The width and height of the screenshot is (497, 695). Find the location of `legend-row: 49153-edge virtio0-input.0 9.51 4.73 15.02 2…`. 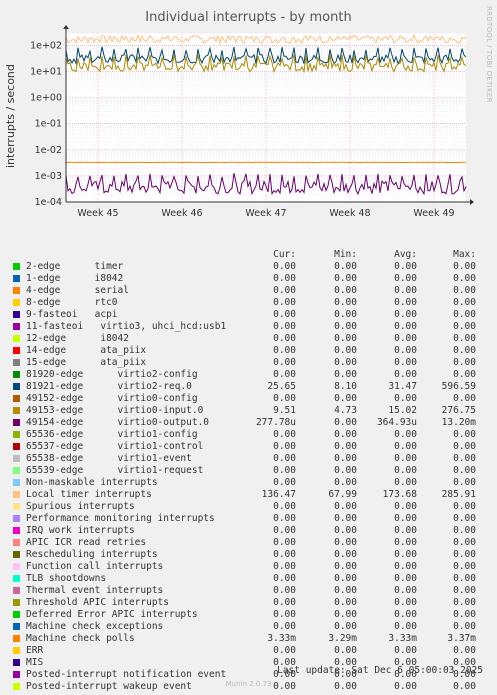

legend-row: 49153-edge virtio0-input.0 9.51 4.73 15.02 2… is located at coordinates (248, 411).